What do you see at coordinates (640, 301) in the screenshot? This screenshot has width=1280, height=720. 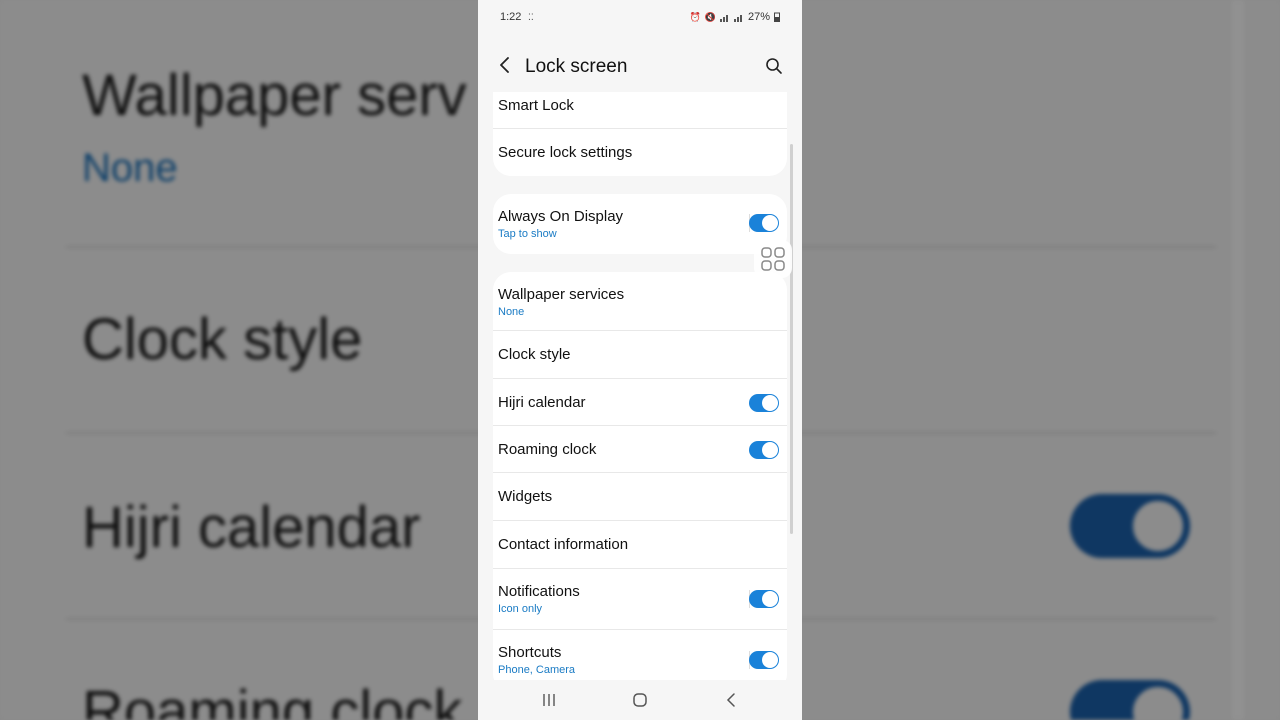 I see `wallpaper-services-item: Wallpaper services None` at bounding box center [640, 301].